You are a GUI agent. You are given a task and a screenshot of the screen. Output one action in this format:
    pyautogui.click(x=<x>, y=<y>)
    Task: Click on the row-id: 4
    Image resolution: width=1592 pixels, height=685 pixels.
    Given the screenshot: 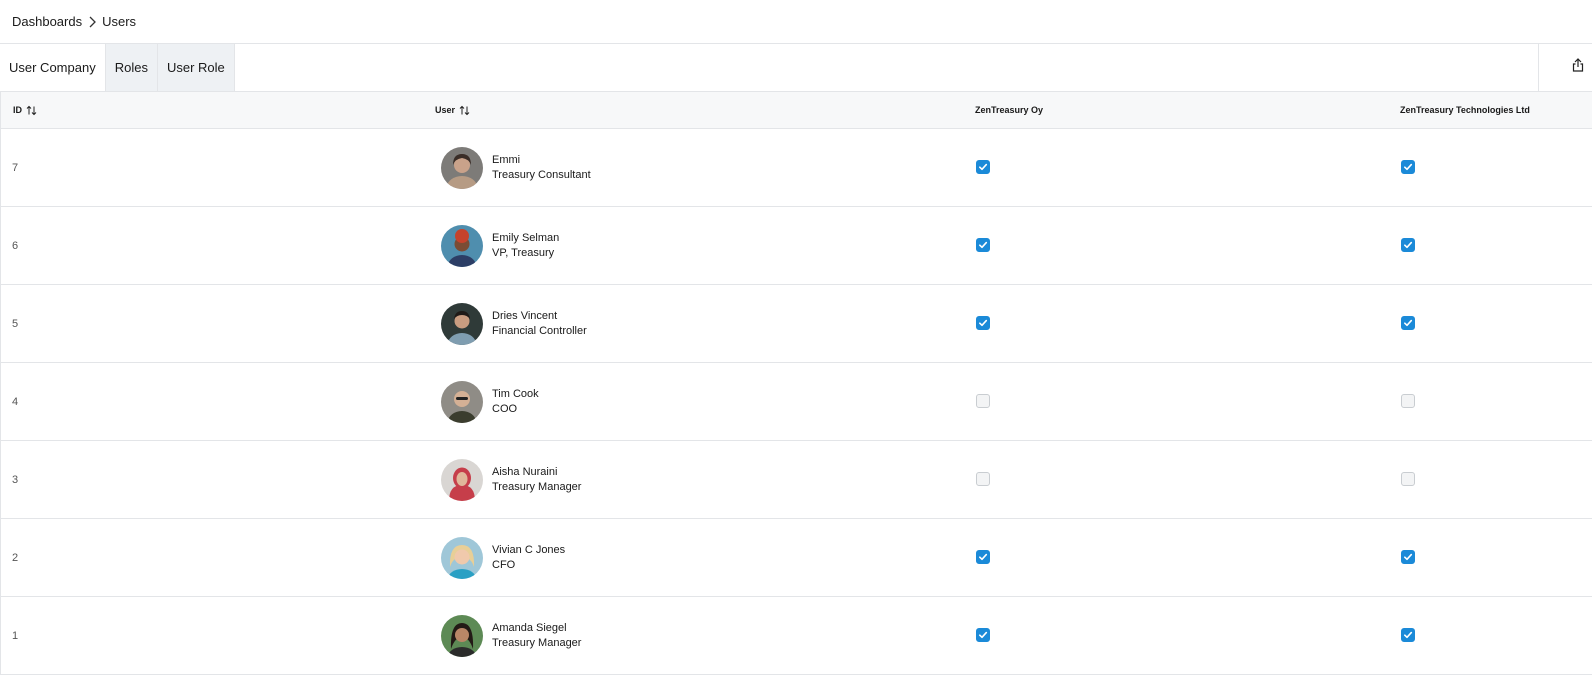 What is the action you would take?
    pyautogui.click(x=15, y=401)
    